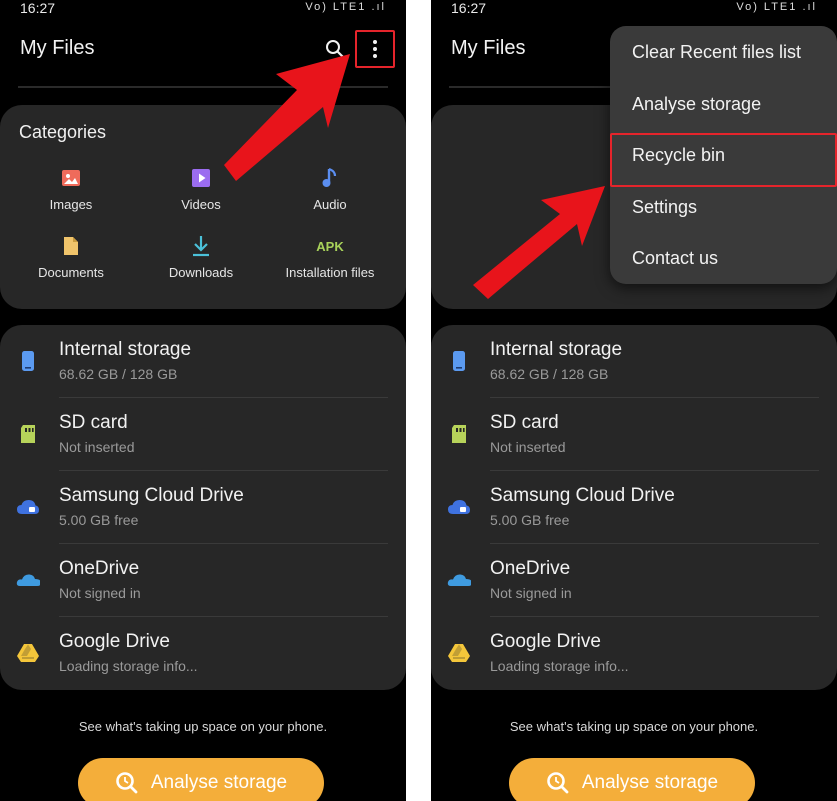  What do you see at coordinates (330, 257) in the screenshot?
I see `category-installation-files: APK Installation files` at bounding box center [330, 257].